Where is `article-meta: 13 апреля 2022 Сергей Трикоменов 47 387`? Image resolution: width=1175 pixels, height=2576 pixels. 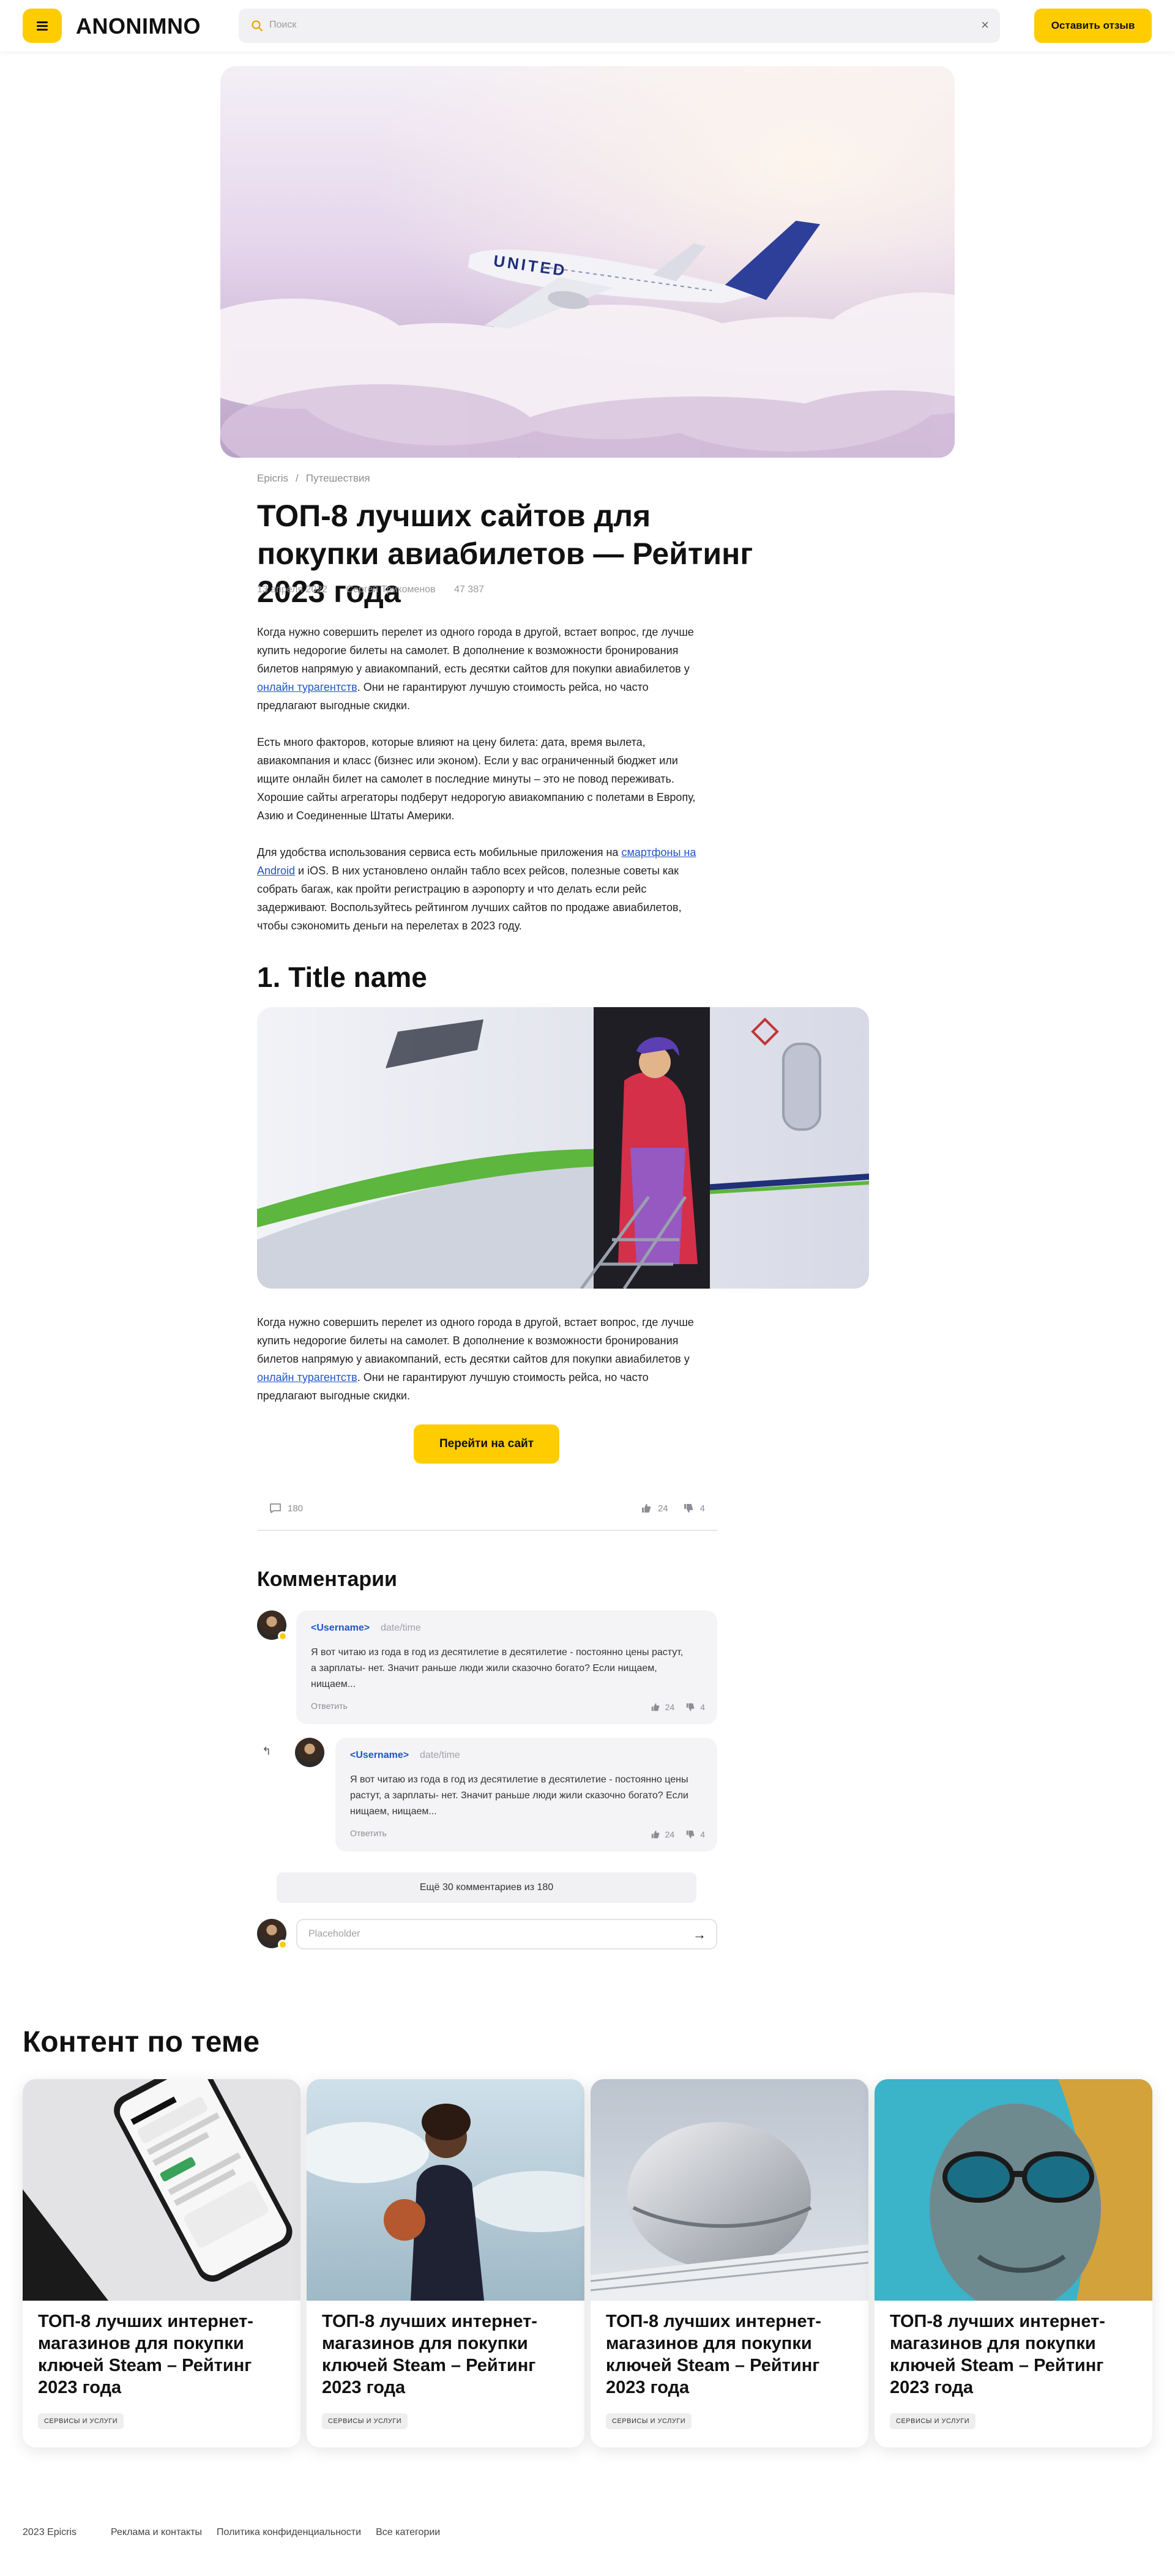
article-meta: 13 апреля 2022 Сергей Трикоменов 47 387 is located at coordinates (486, 589).